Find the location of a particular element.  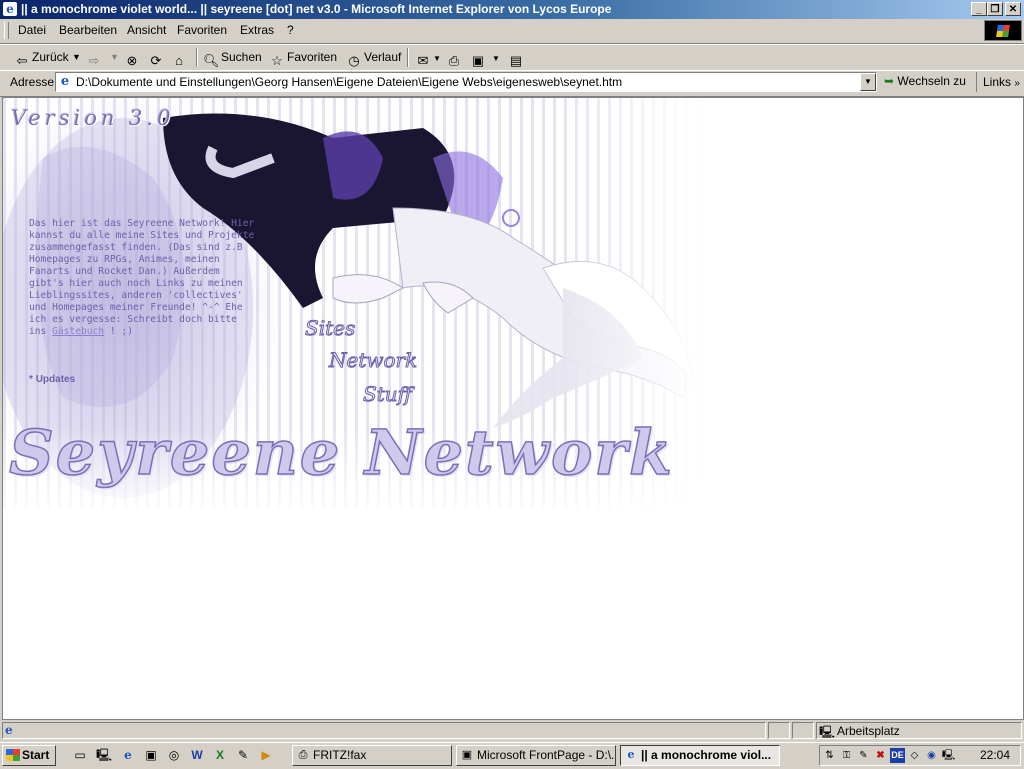

back-dropdown-icon: ▼ is located at coordinates (76, 57).